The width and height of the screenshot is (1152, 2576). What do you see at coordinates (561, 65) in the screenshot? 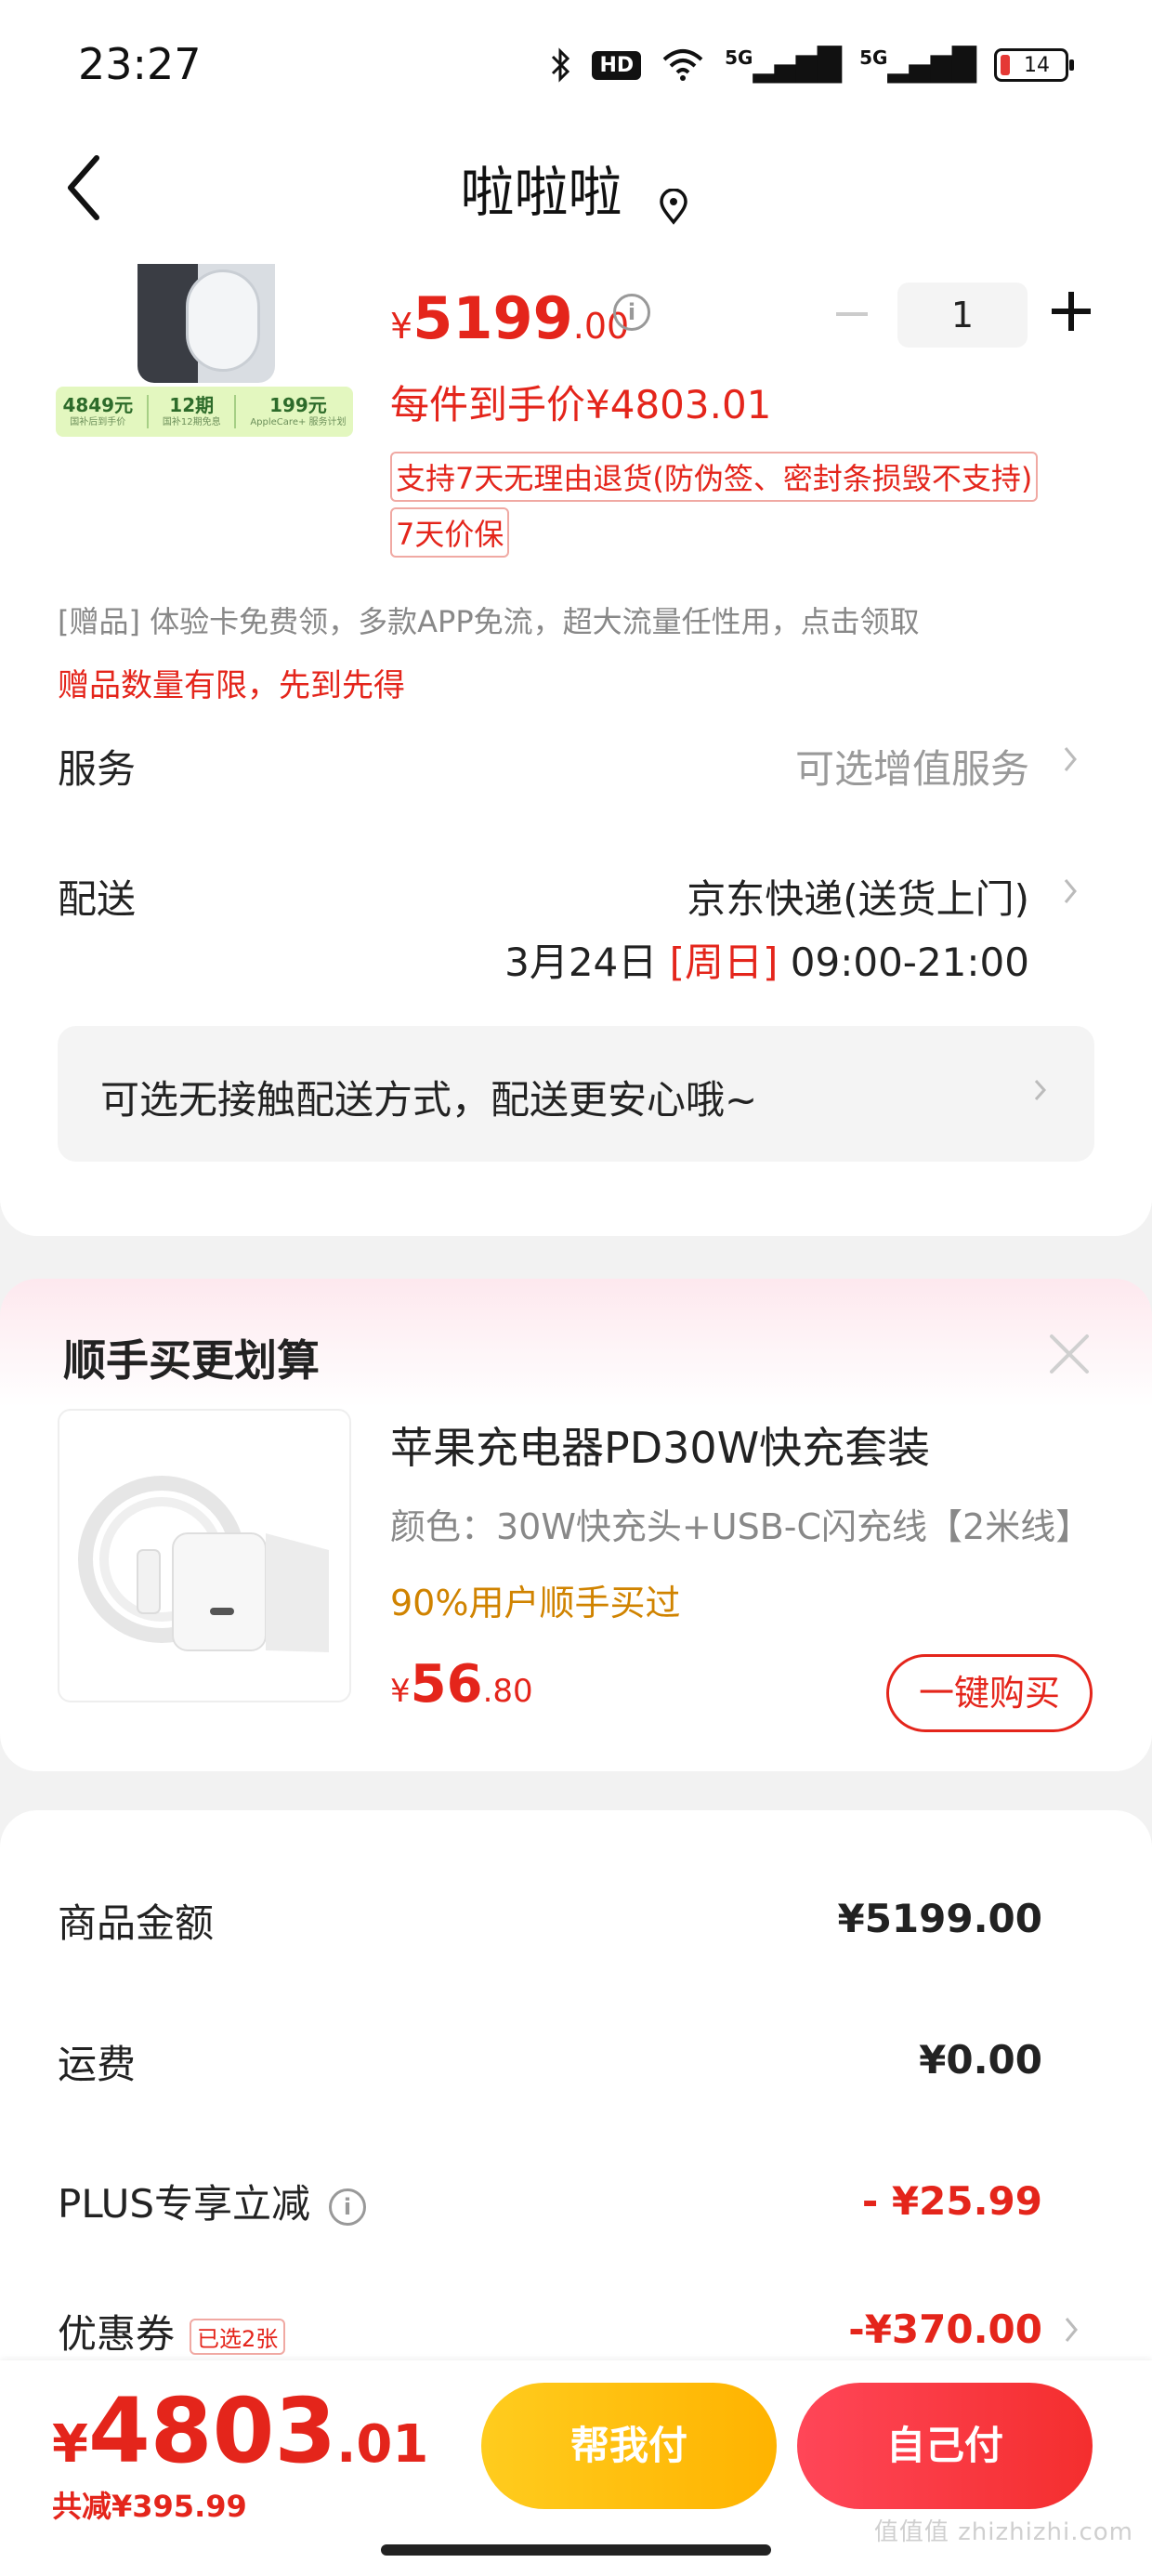
I see `bluetooth-icon` at bounding box center [561, 65].